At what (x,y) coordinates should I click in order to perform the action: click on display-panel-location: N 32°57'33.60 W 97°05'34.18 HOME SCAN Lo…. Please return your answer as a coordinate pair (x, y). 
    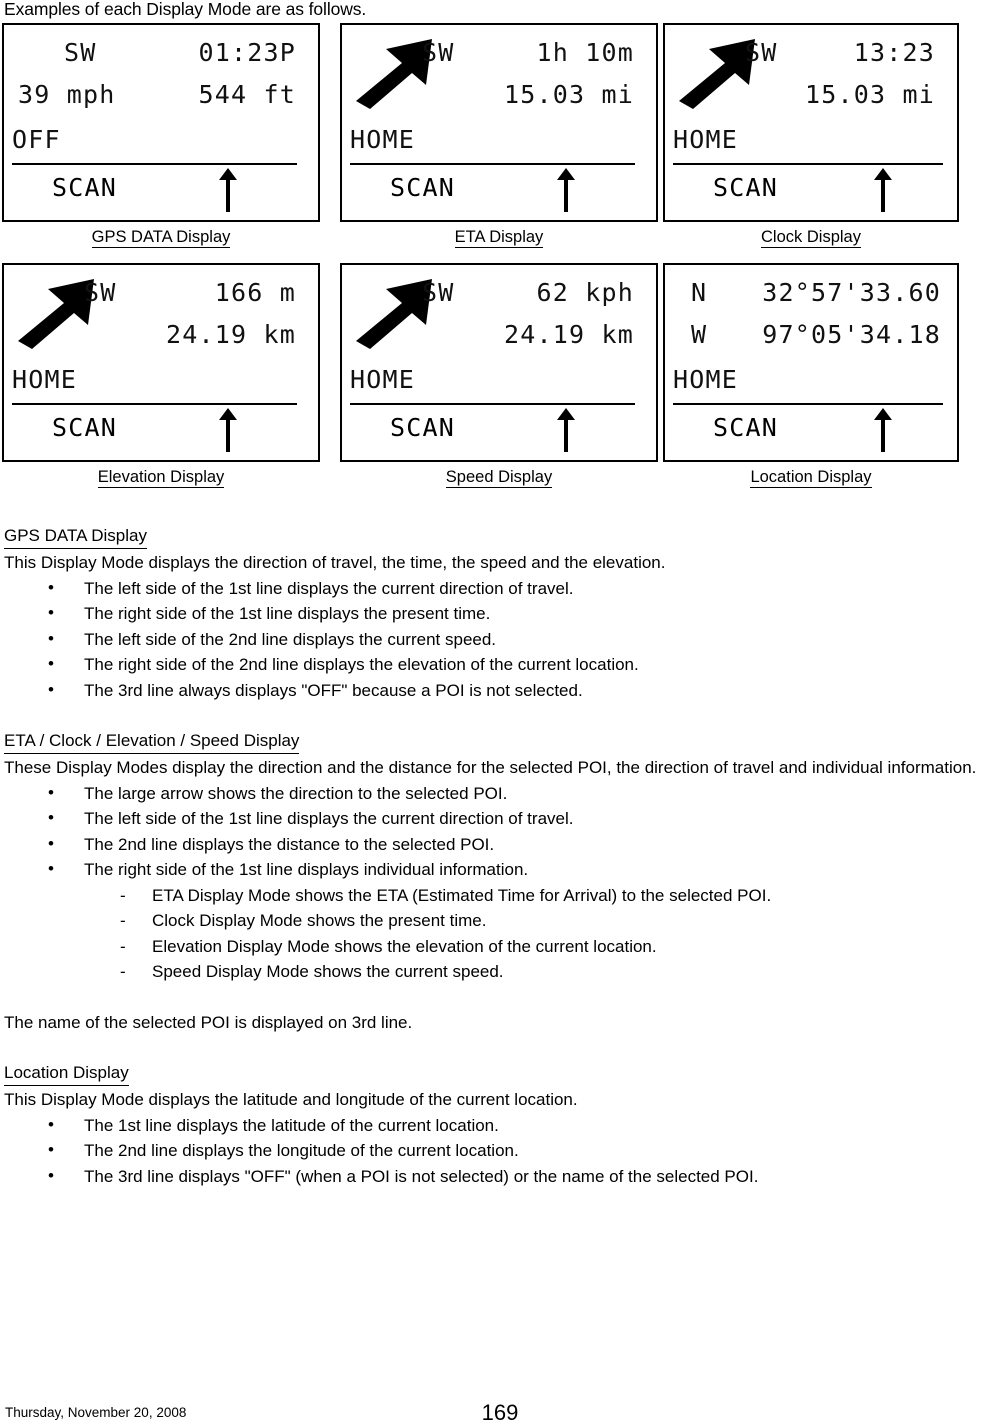
    Looking at the image, I should click on (811, 375).